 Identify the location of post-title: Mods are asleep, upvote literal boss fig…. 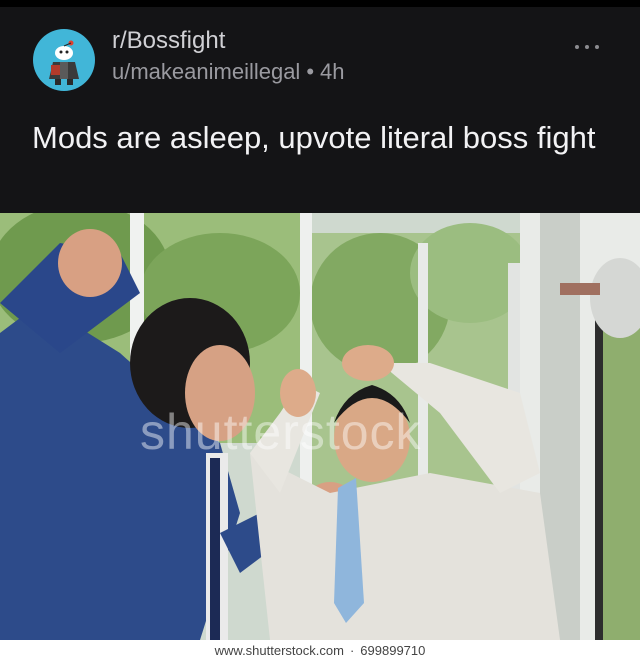
(327, 138).